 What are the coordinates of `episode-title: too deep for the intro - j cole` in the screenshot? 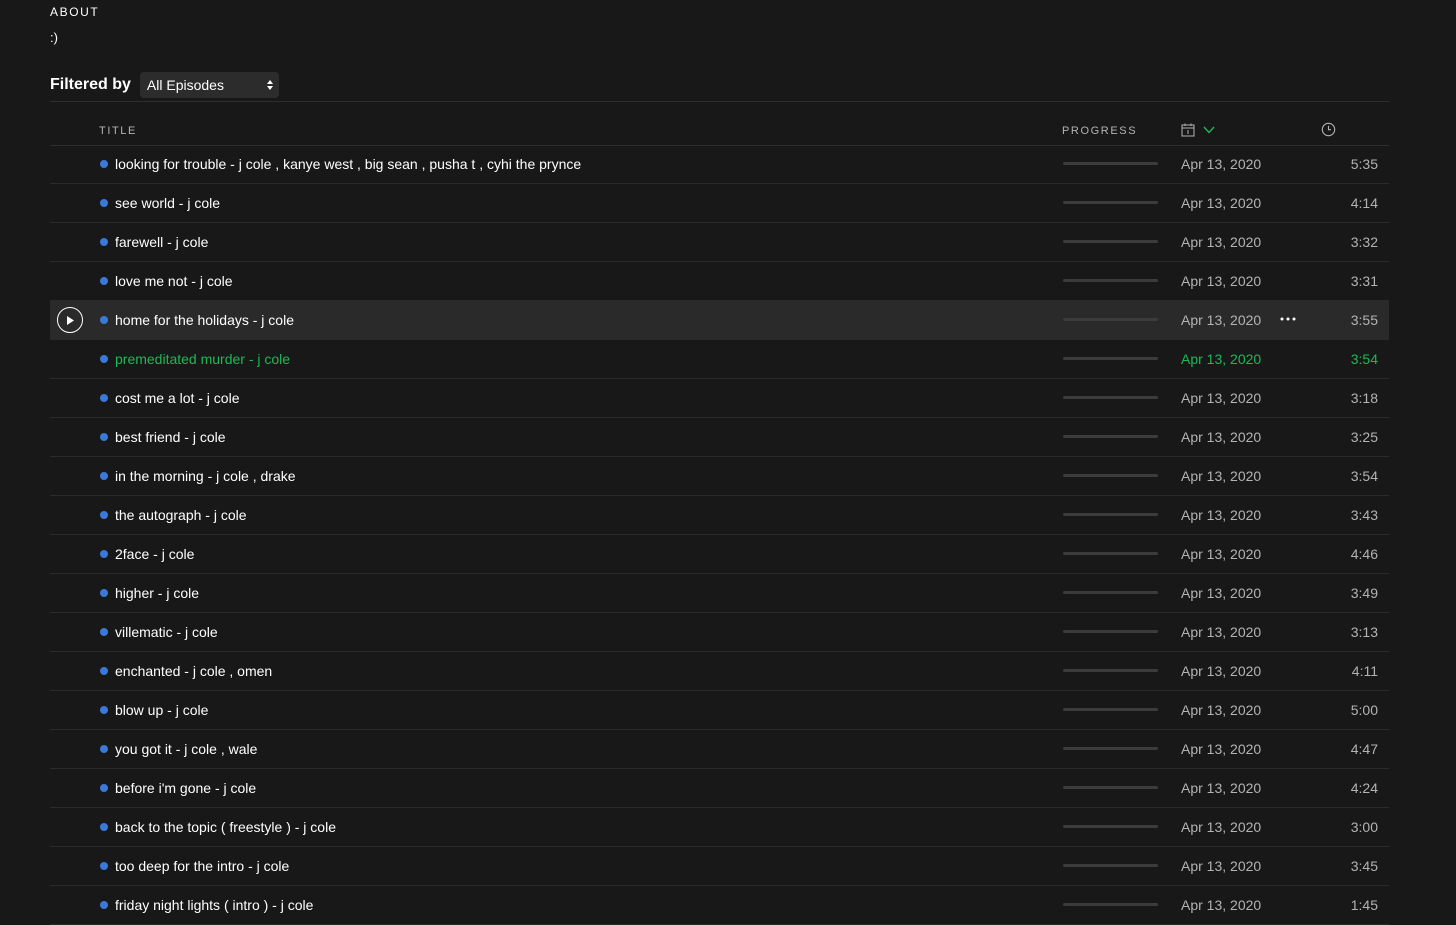 It's located at (202, 866).